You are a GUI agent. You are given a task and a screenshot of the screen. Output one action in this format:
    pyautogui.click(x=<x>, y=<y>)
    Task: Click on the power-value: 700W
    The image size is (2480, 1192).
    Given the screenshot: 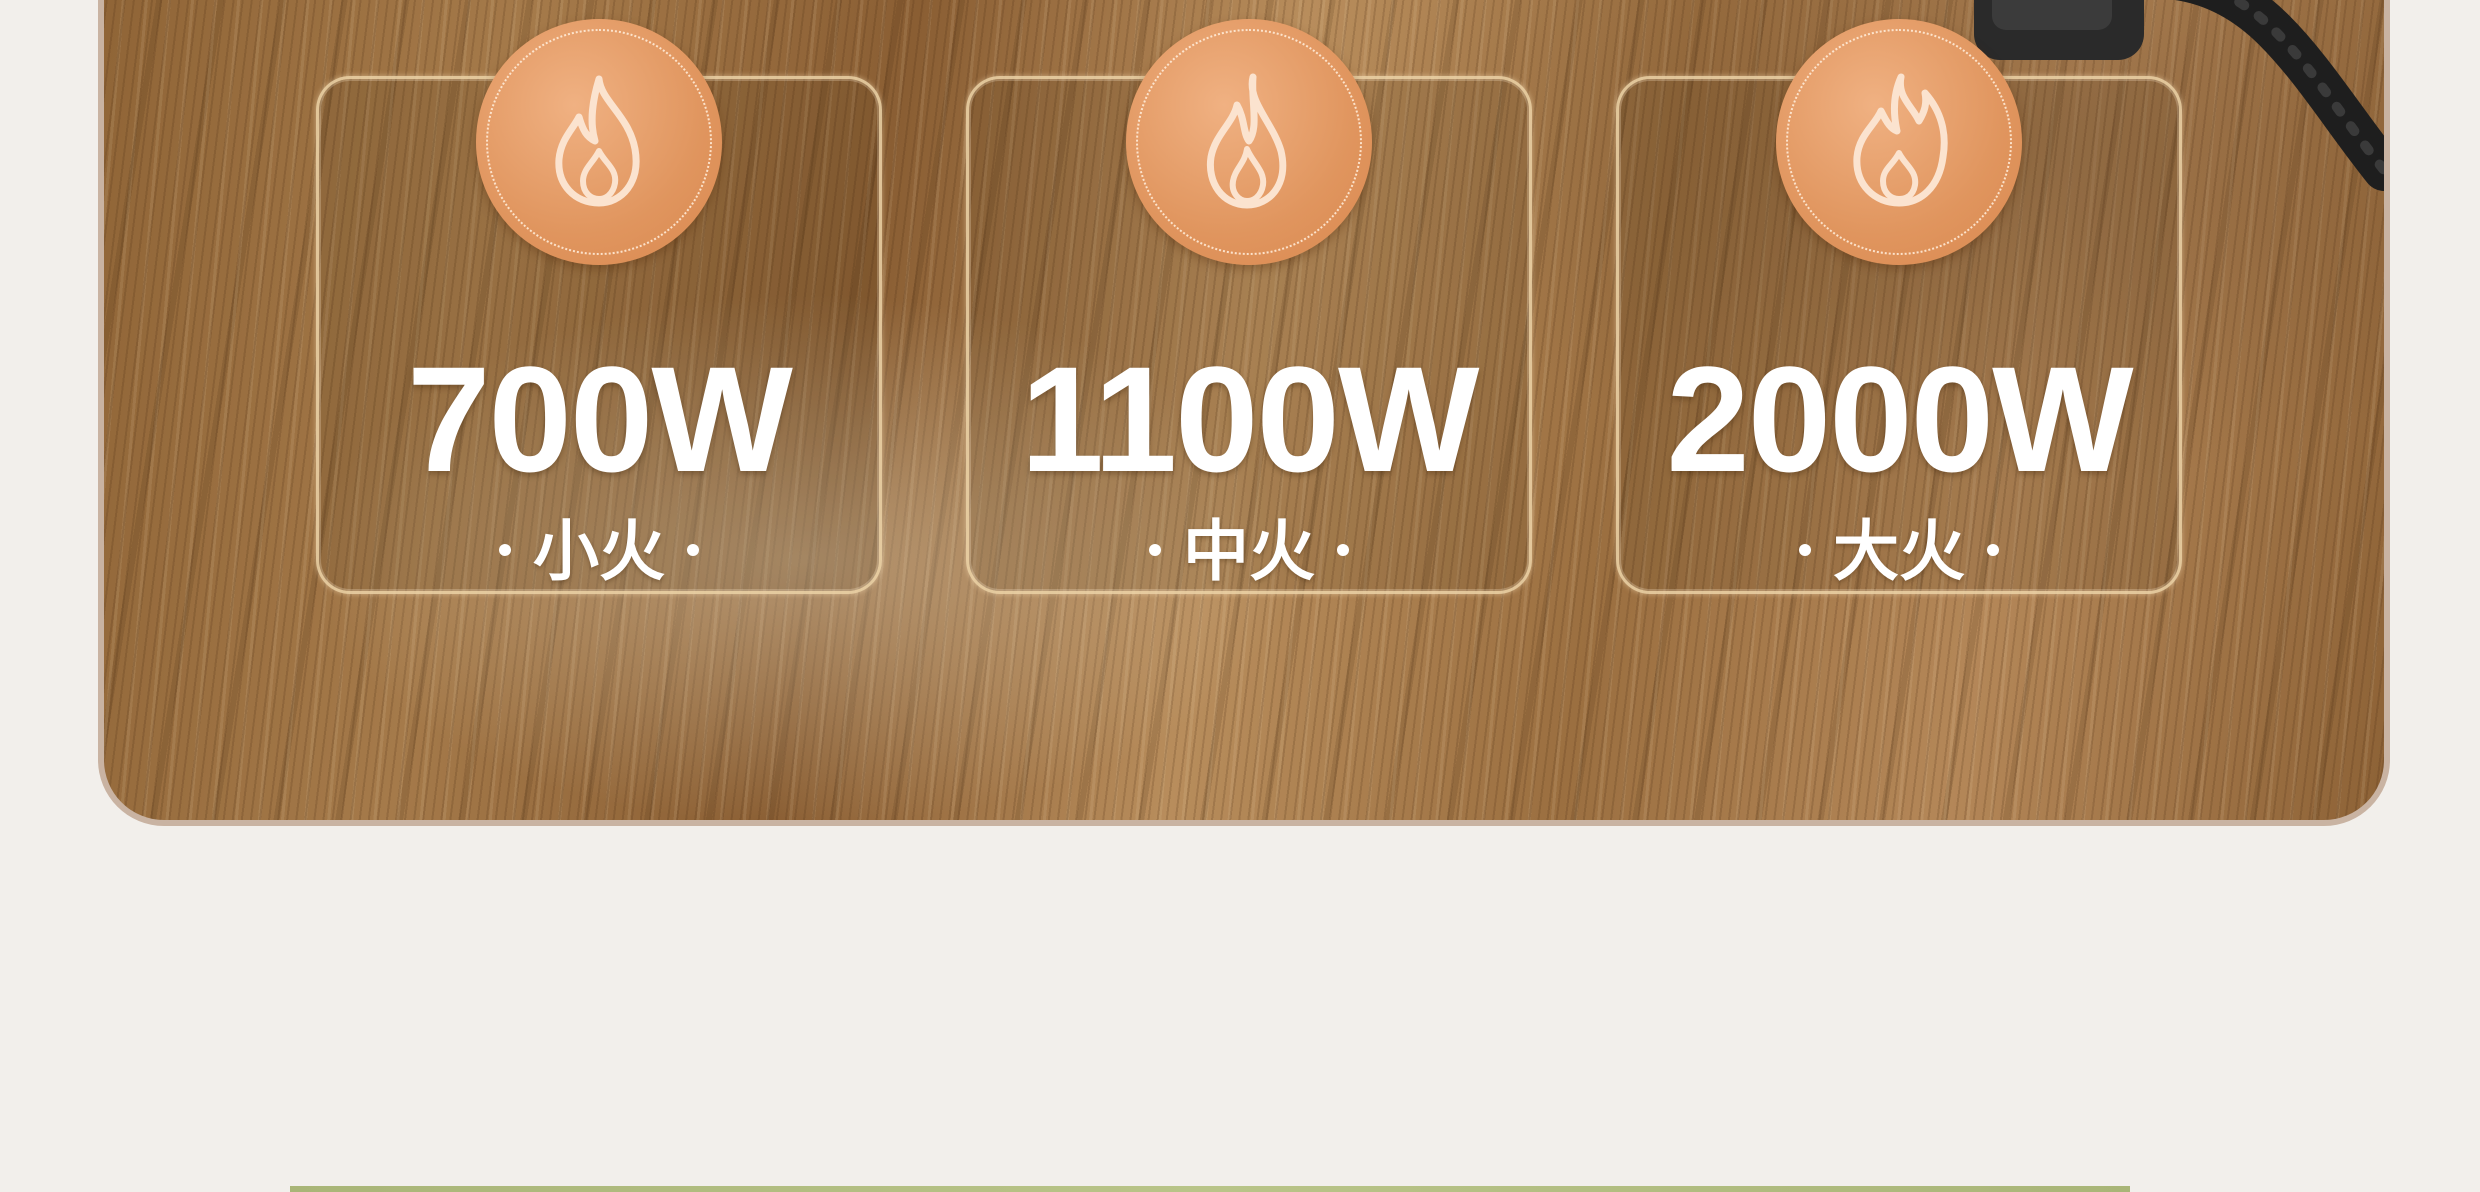 What is the action you would take?
    pyautogui.click(x=600, y=419)
    